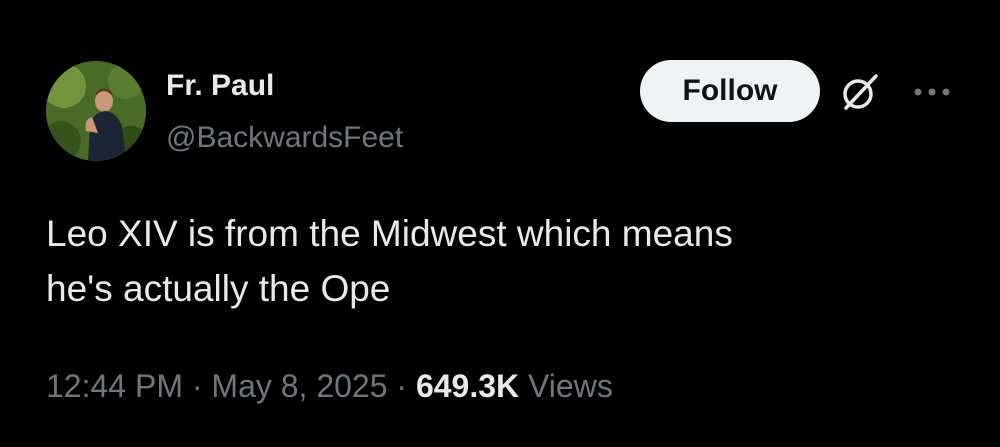  What do you see at coordinates (932, 92) in the screenshot?
I see `more-options-icon` at bounding box center [932, 92].